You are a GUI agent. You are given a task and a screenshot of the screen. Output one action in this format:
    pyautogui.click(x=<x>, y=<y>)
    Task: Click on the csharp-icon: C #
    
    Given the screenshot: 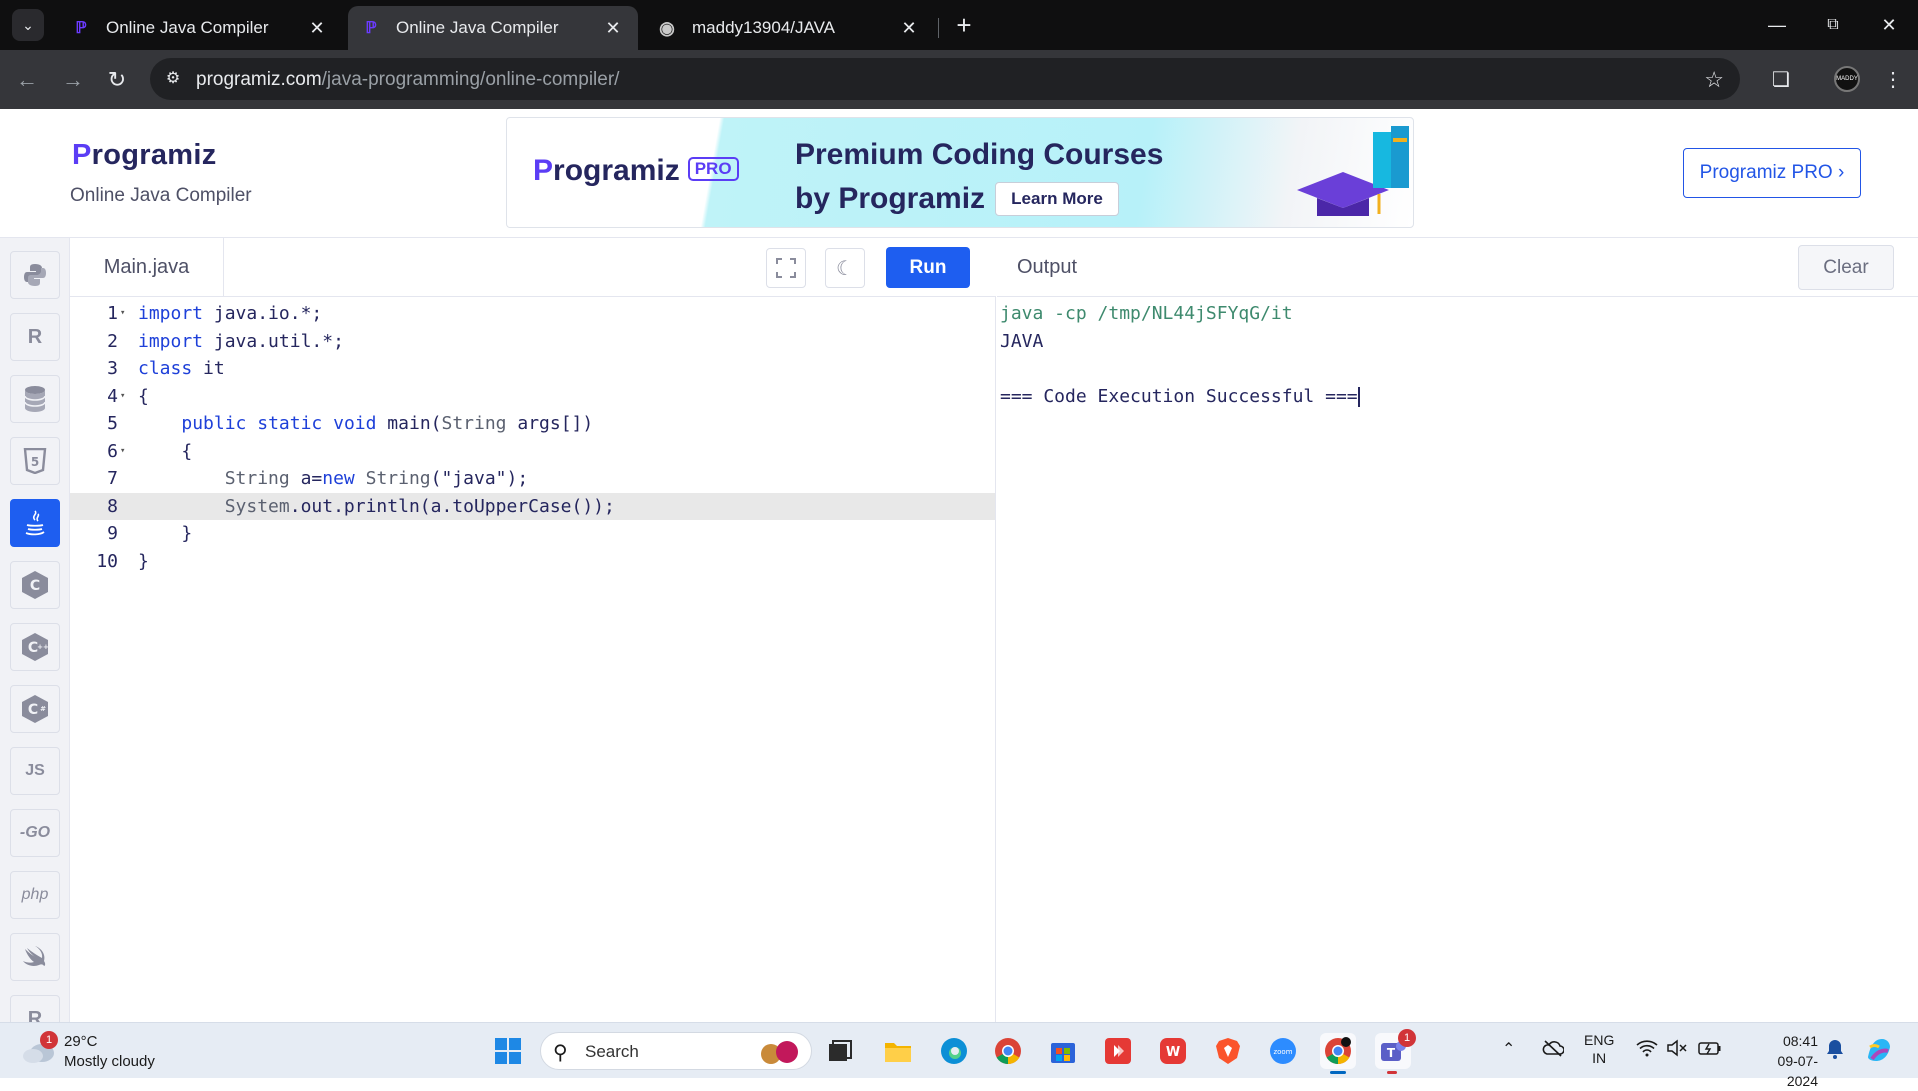 What is the action you would take?
    pyautogui.click(x=35, y=709)
    